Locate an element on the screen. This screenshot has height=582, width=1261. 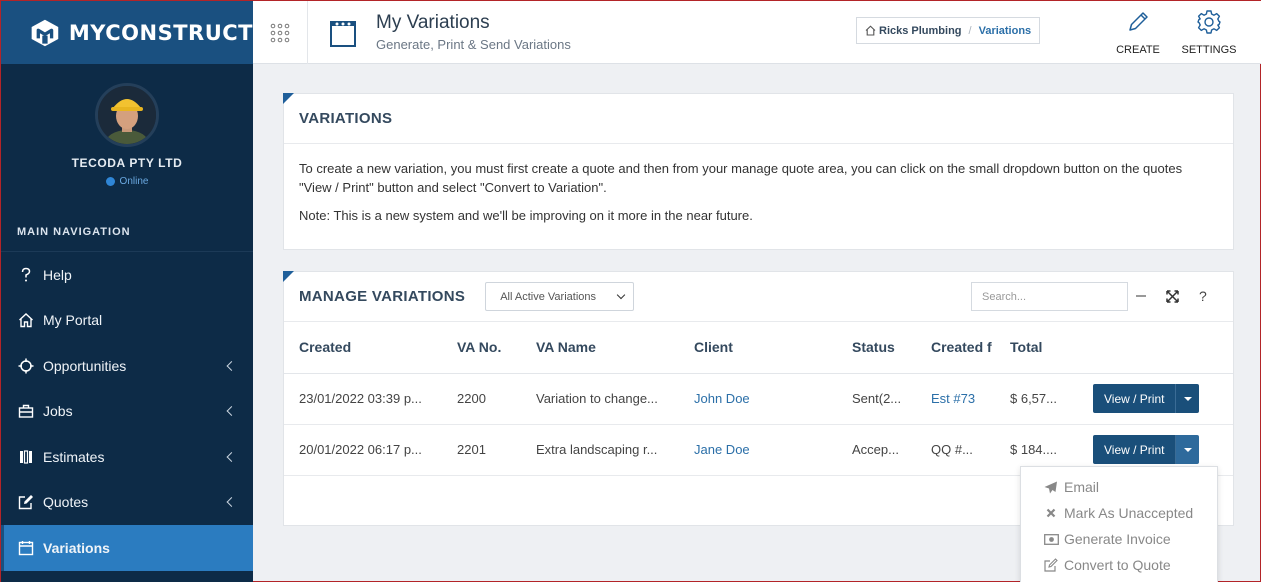
cell-client-link: John Doe is located at coordinates (758, 399).